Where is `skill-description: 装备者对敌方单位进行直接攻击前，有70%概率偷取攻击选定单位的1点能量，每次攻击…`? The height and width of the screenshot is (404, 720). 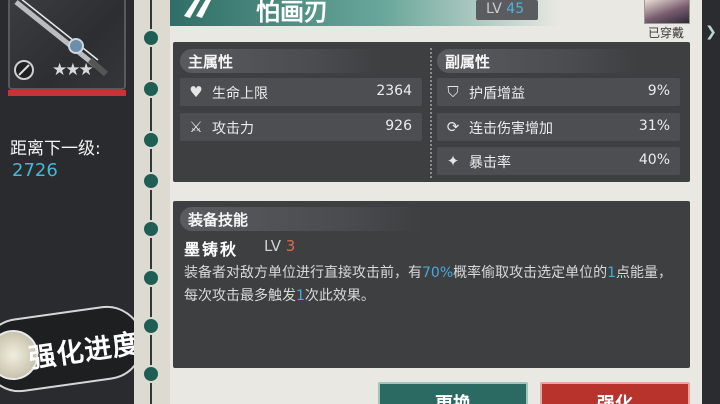 skill-description: 装备者对敌方单位进行直接攻击前，有70%概率偷取攻击选定单位的1点能量，每次攻击… is located at coordinates (434, 285).